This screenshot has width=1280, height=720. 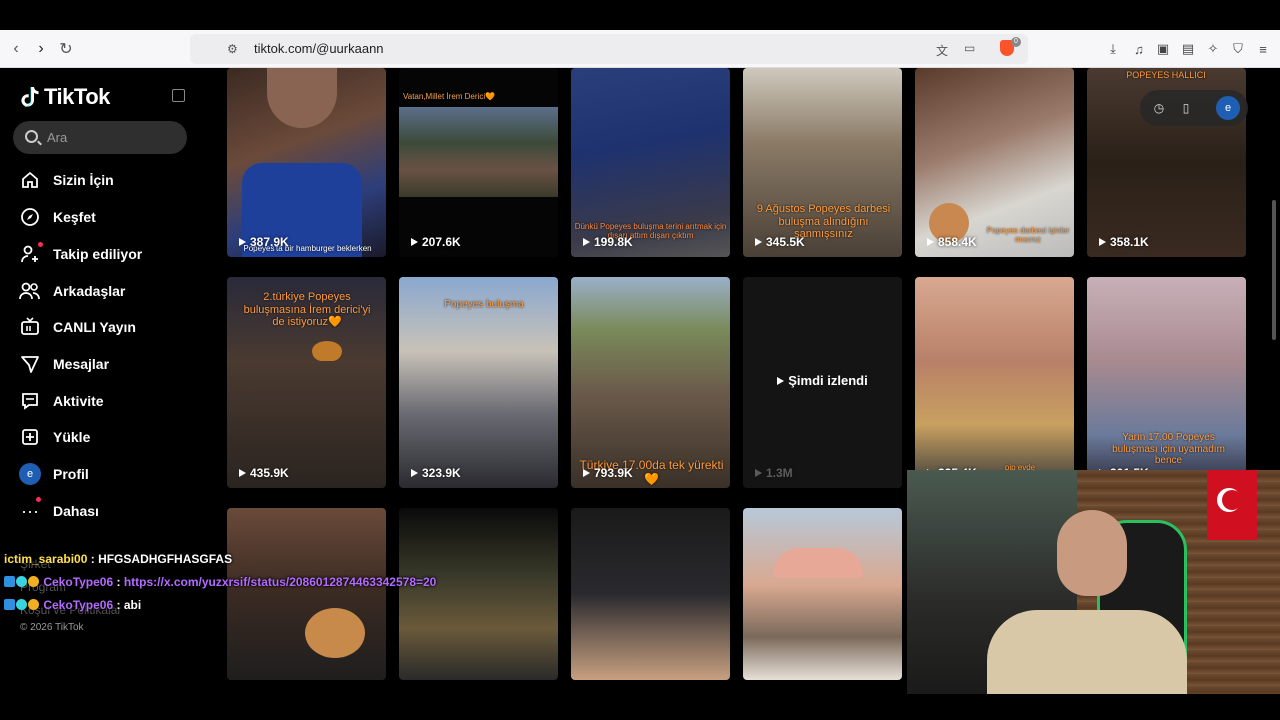 I want to click on avatar: e, so click(x=1228, y=108).